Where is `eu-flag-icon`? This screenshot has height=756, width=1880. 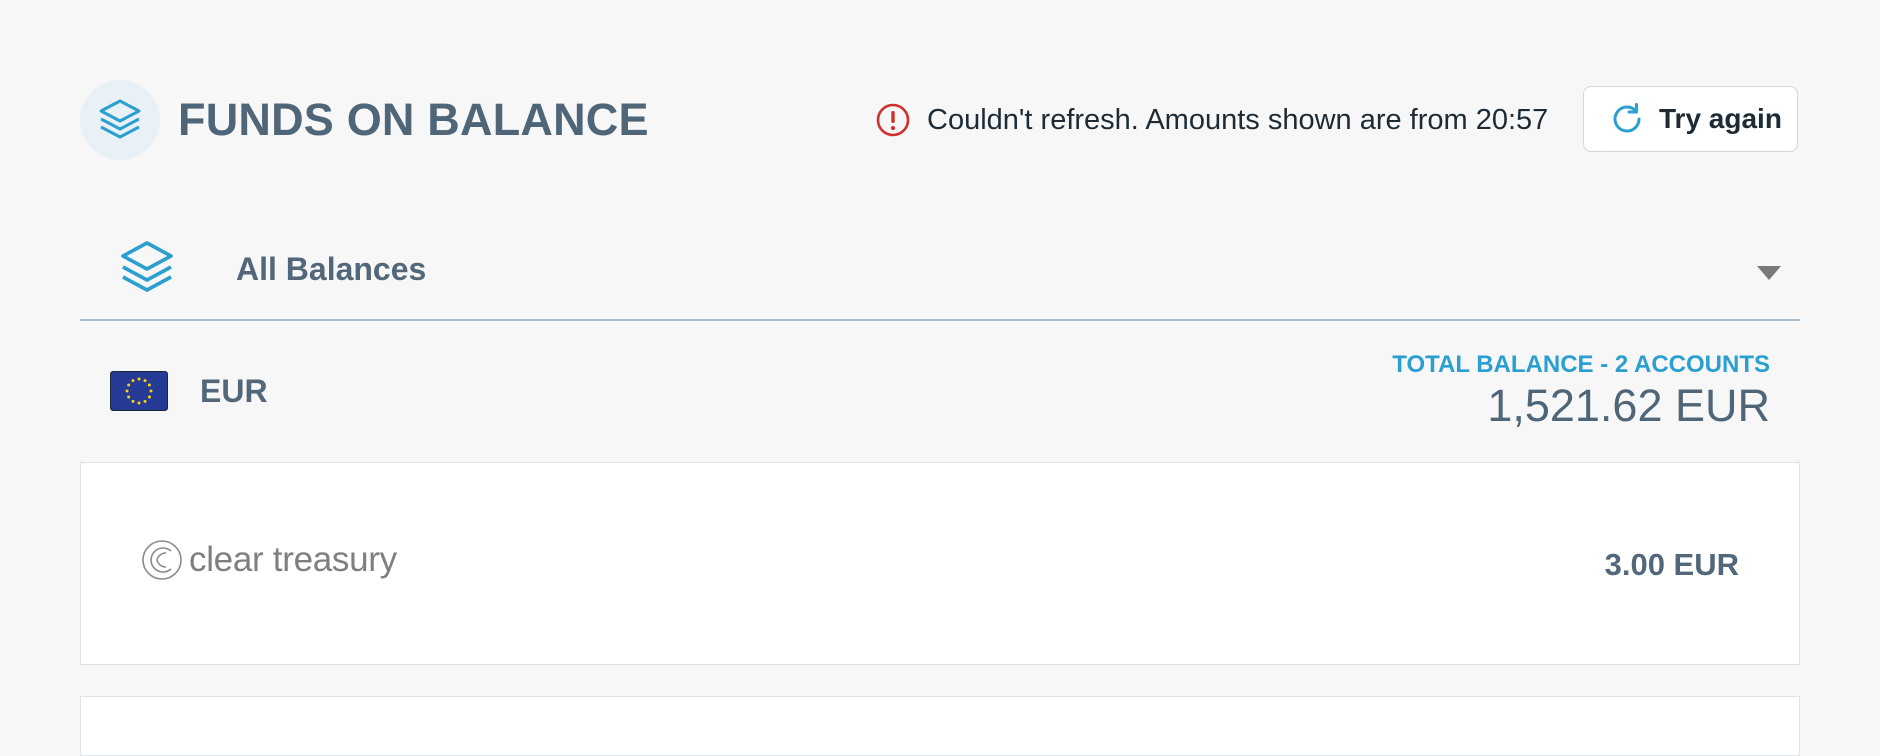 eu-flag-icon is located at coordinates (139, 391).